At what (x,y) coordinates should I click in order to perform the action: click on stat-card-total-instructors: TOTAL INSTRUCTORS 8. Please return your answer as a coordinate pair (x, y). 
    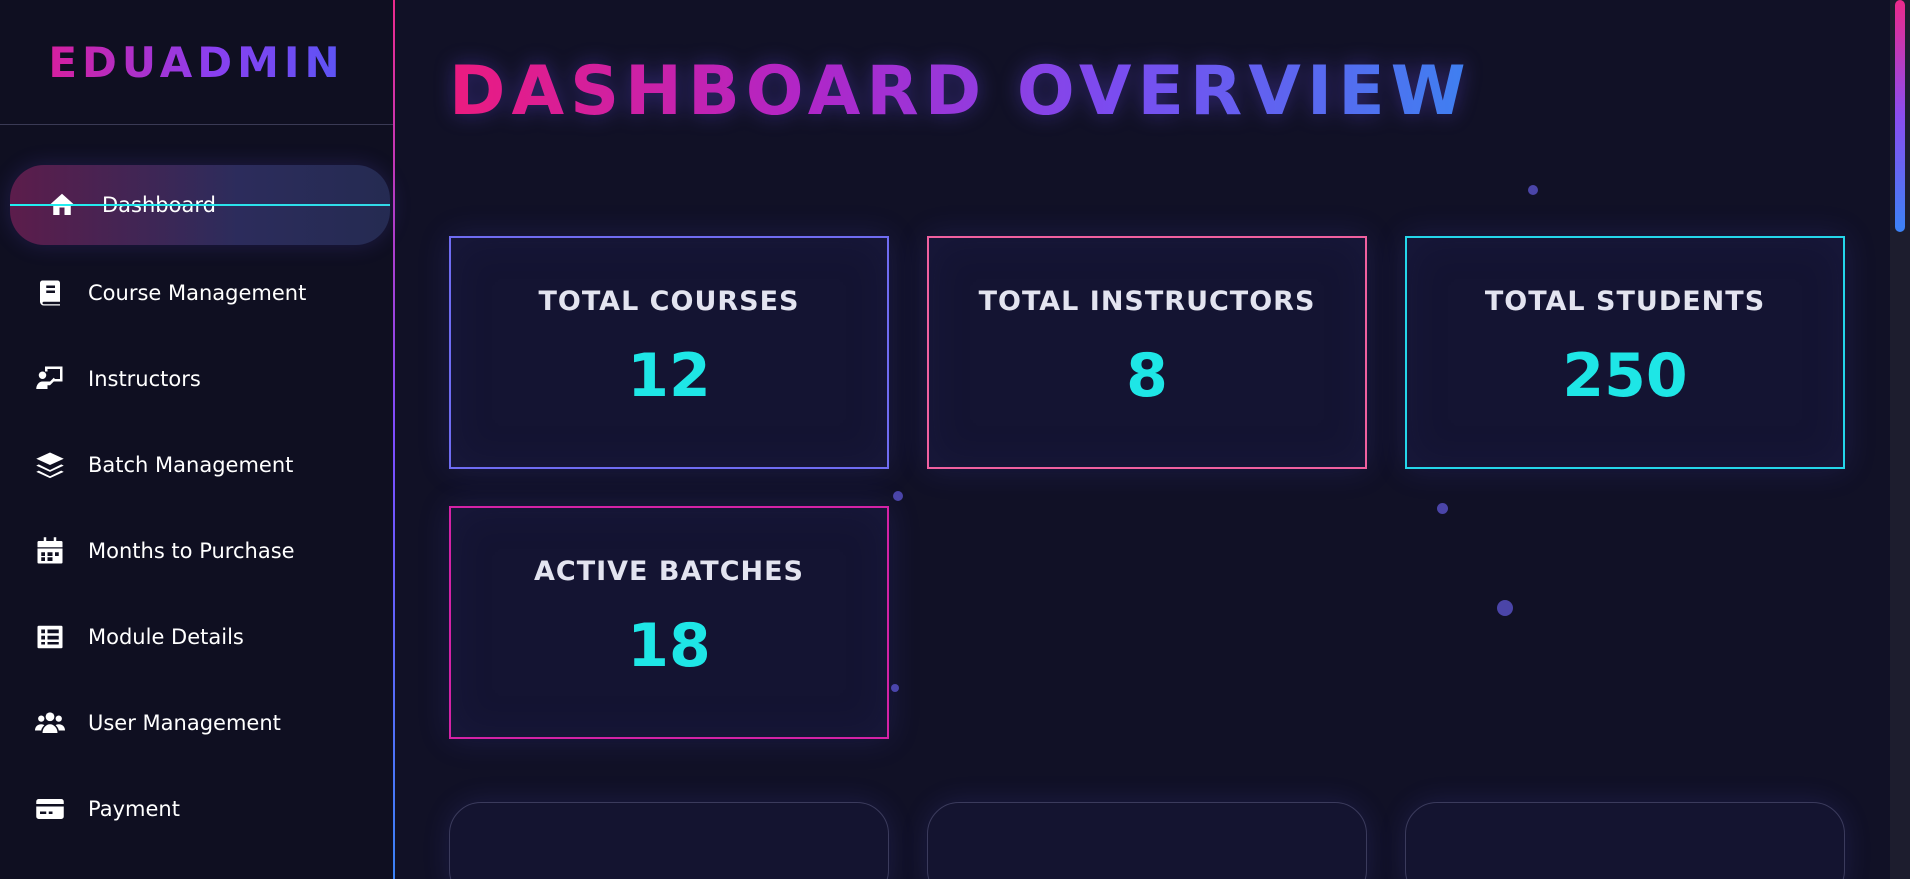
    Looking at the image, I should click on (1147, 352).